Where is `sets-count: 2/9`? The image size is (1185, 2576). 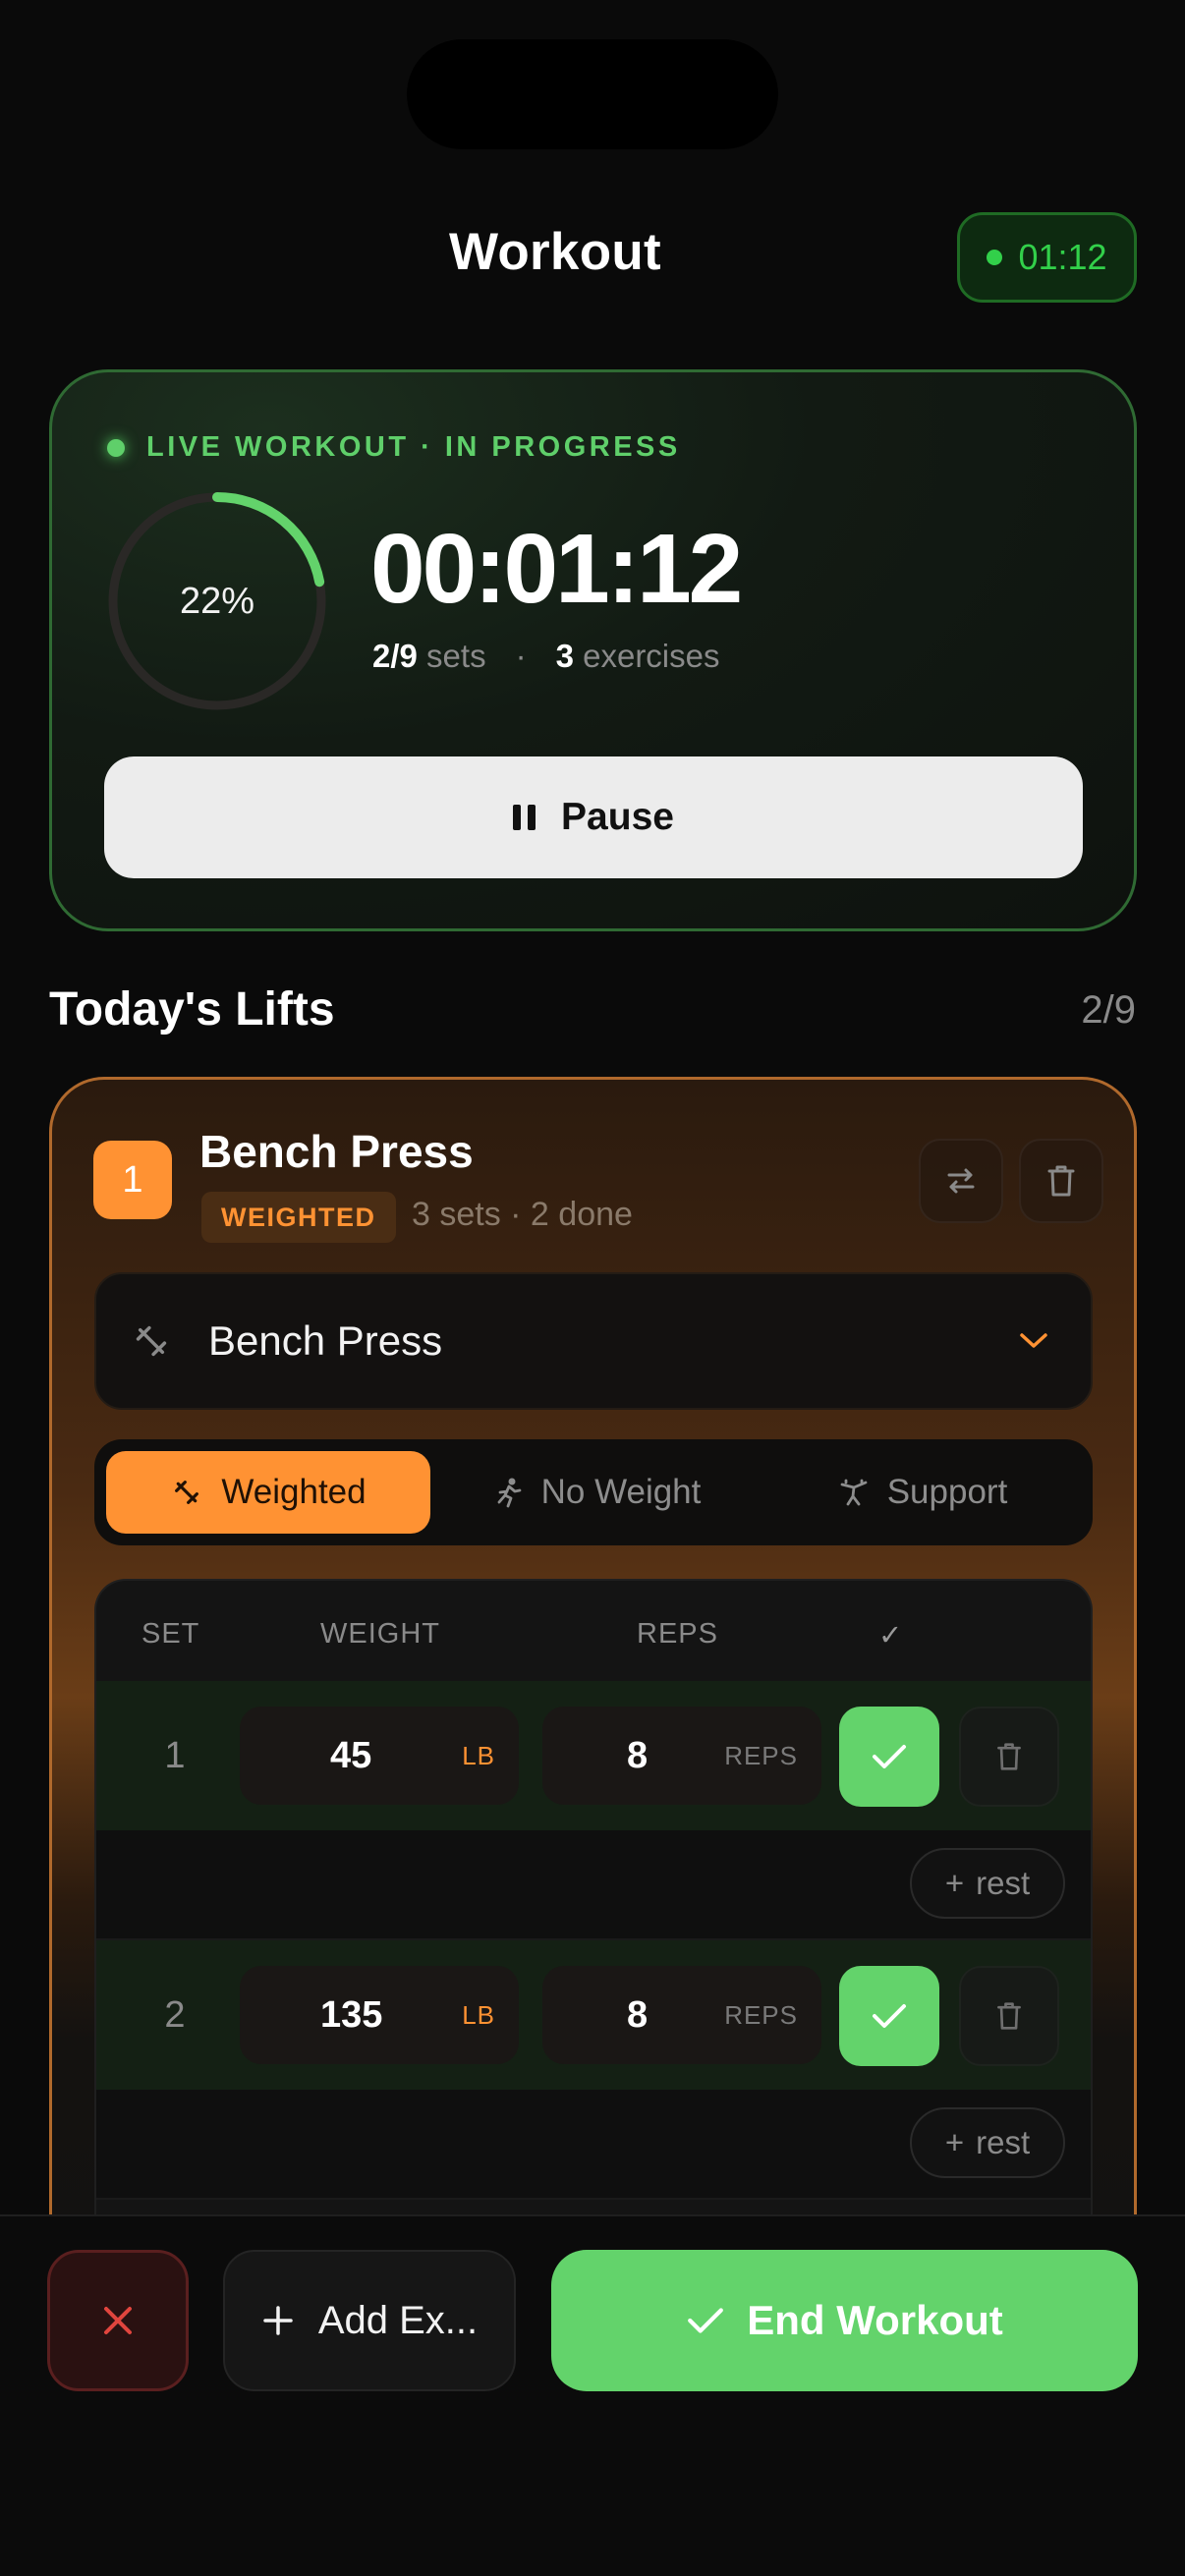
sets-count: 2/9 is located at coordinates (395, 656).